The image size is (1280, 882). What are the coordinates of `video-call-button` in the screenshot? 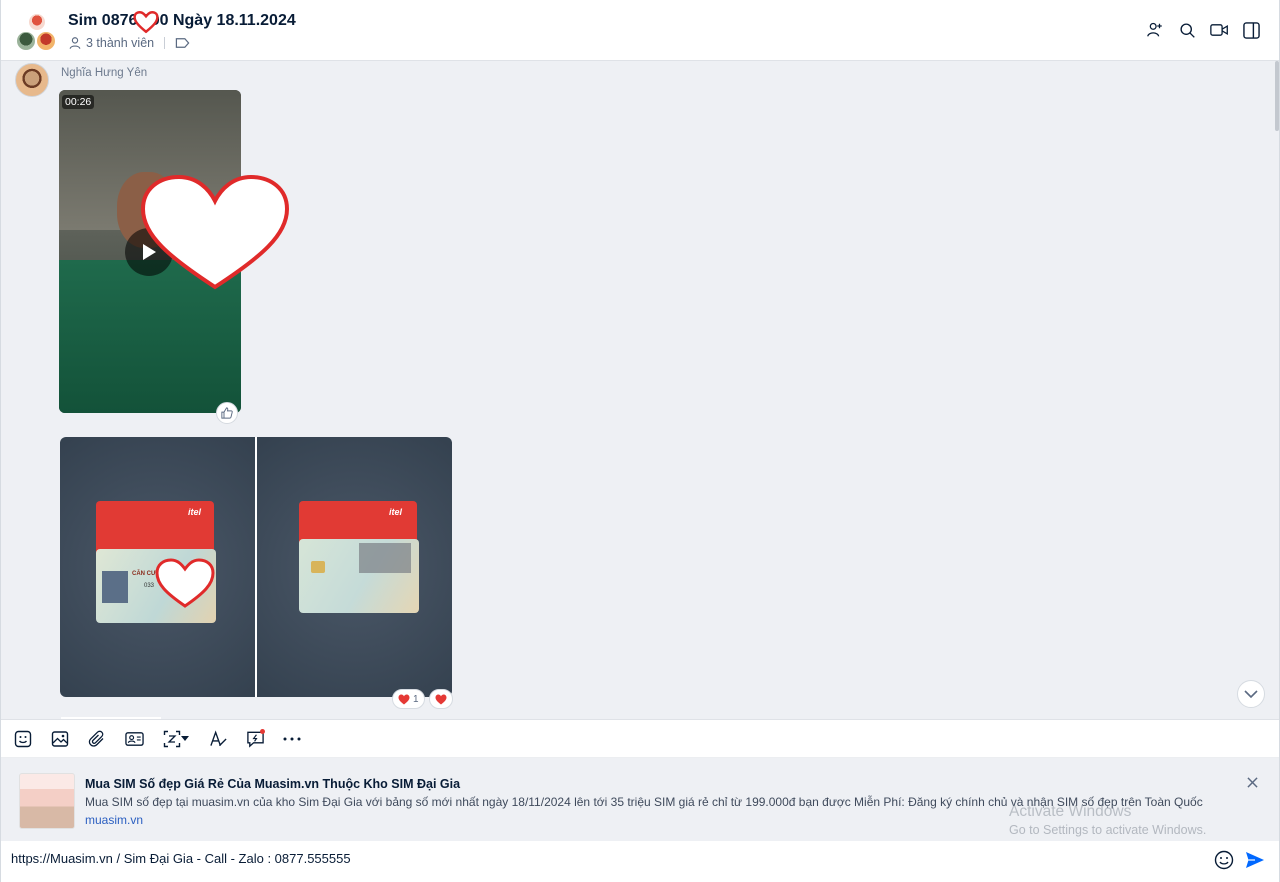 It's located at (1219, 30).